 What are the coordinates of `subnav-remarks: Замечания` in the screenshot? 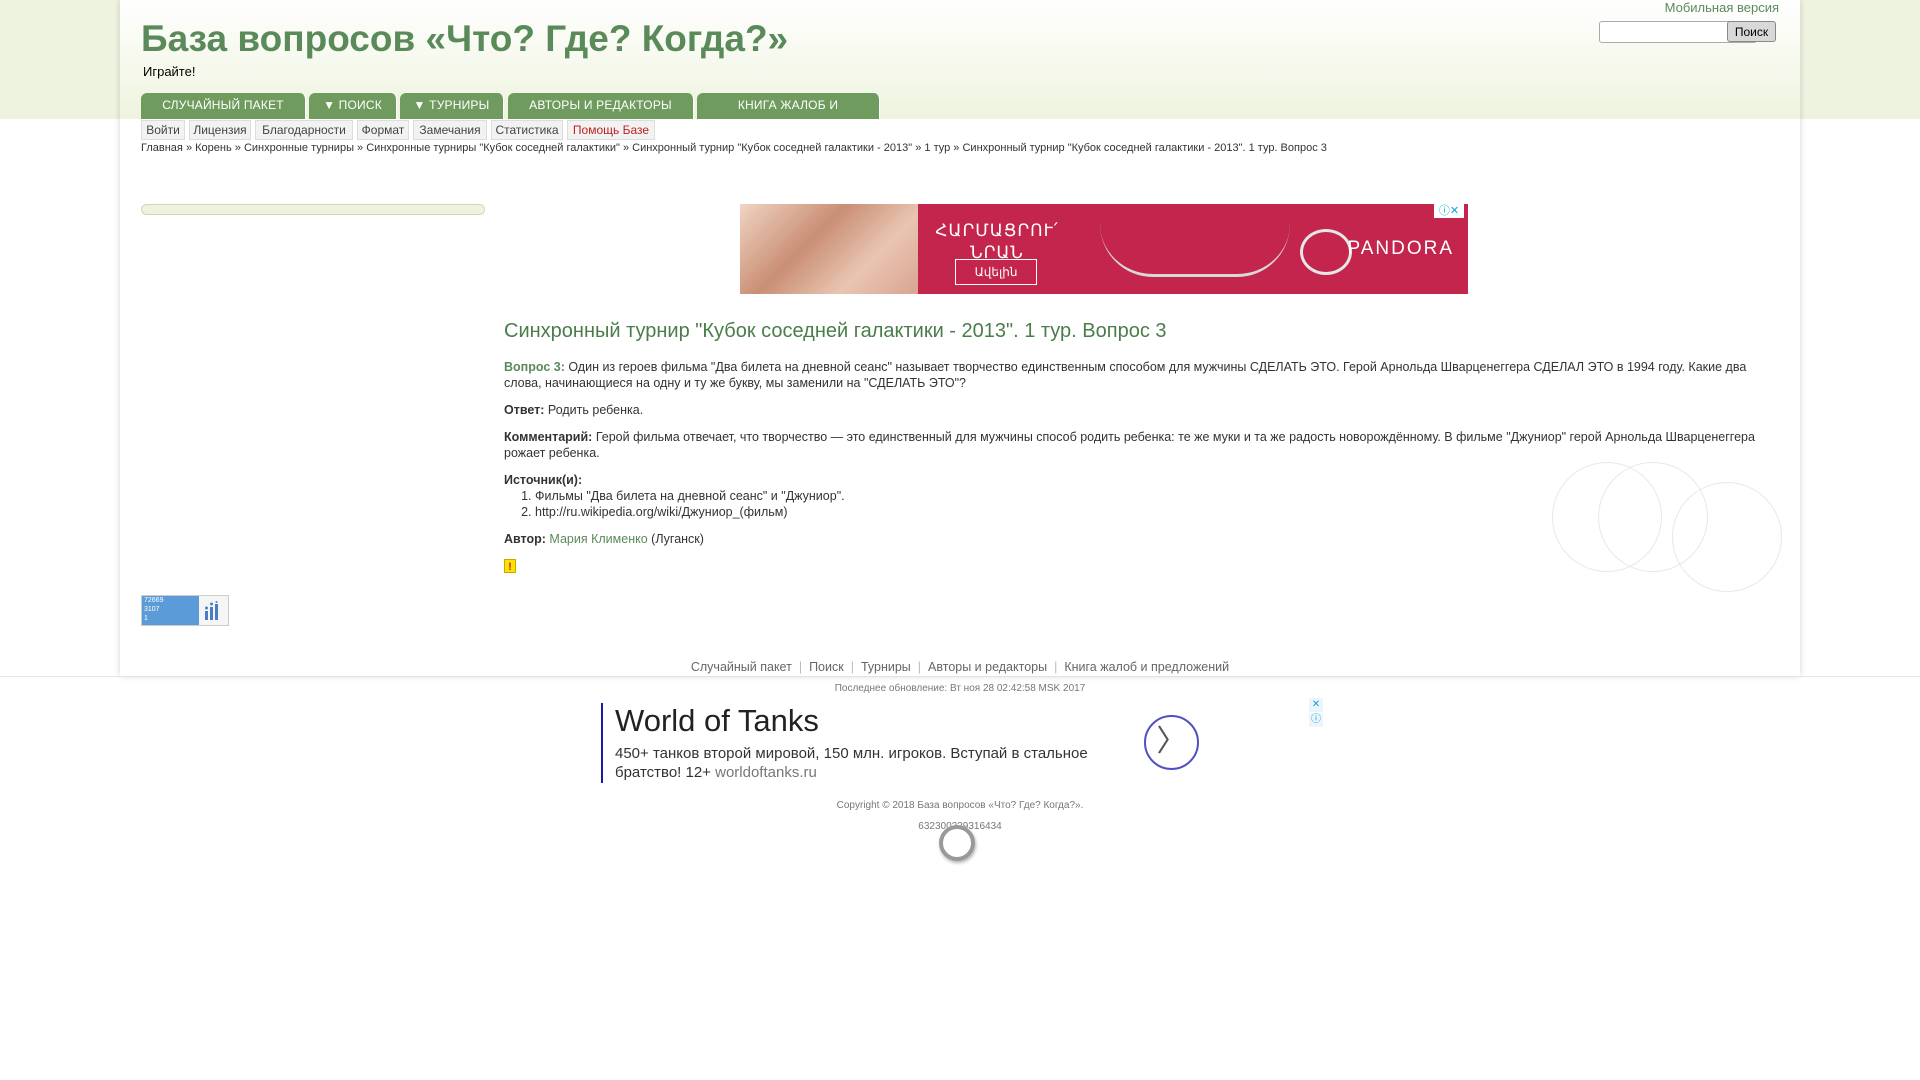 It's located at (450, 130).